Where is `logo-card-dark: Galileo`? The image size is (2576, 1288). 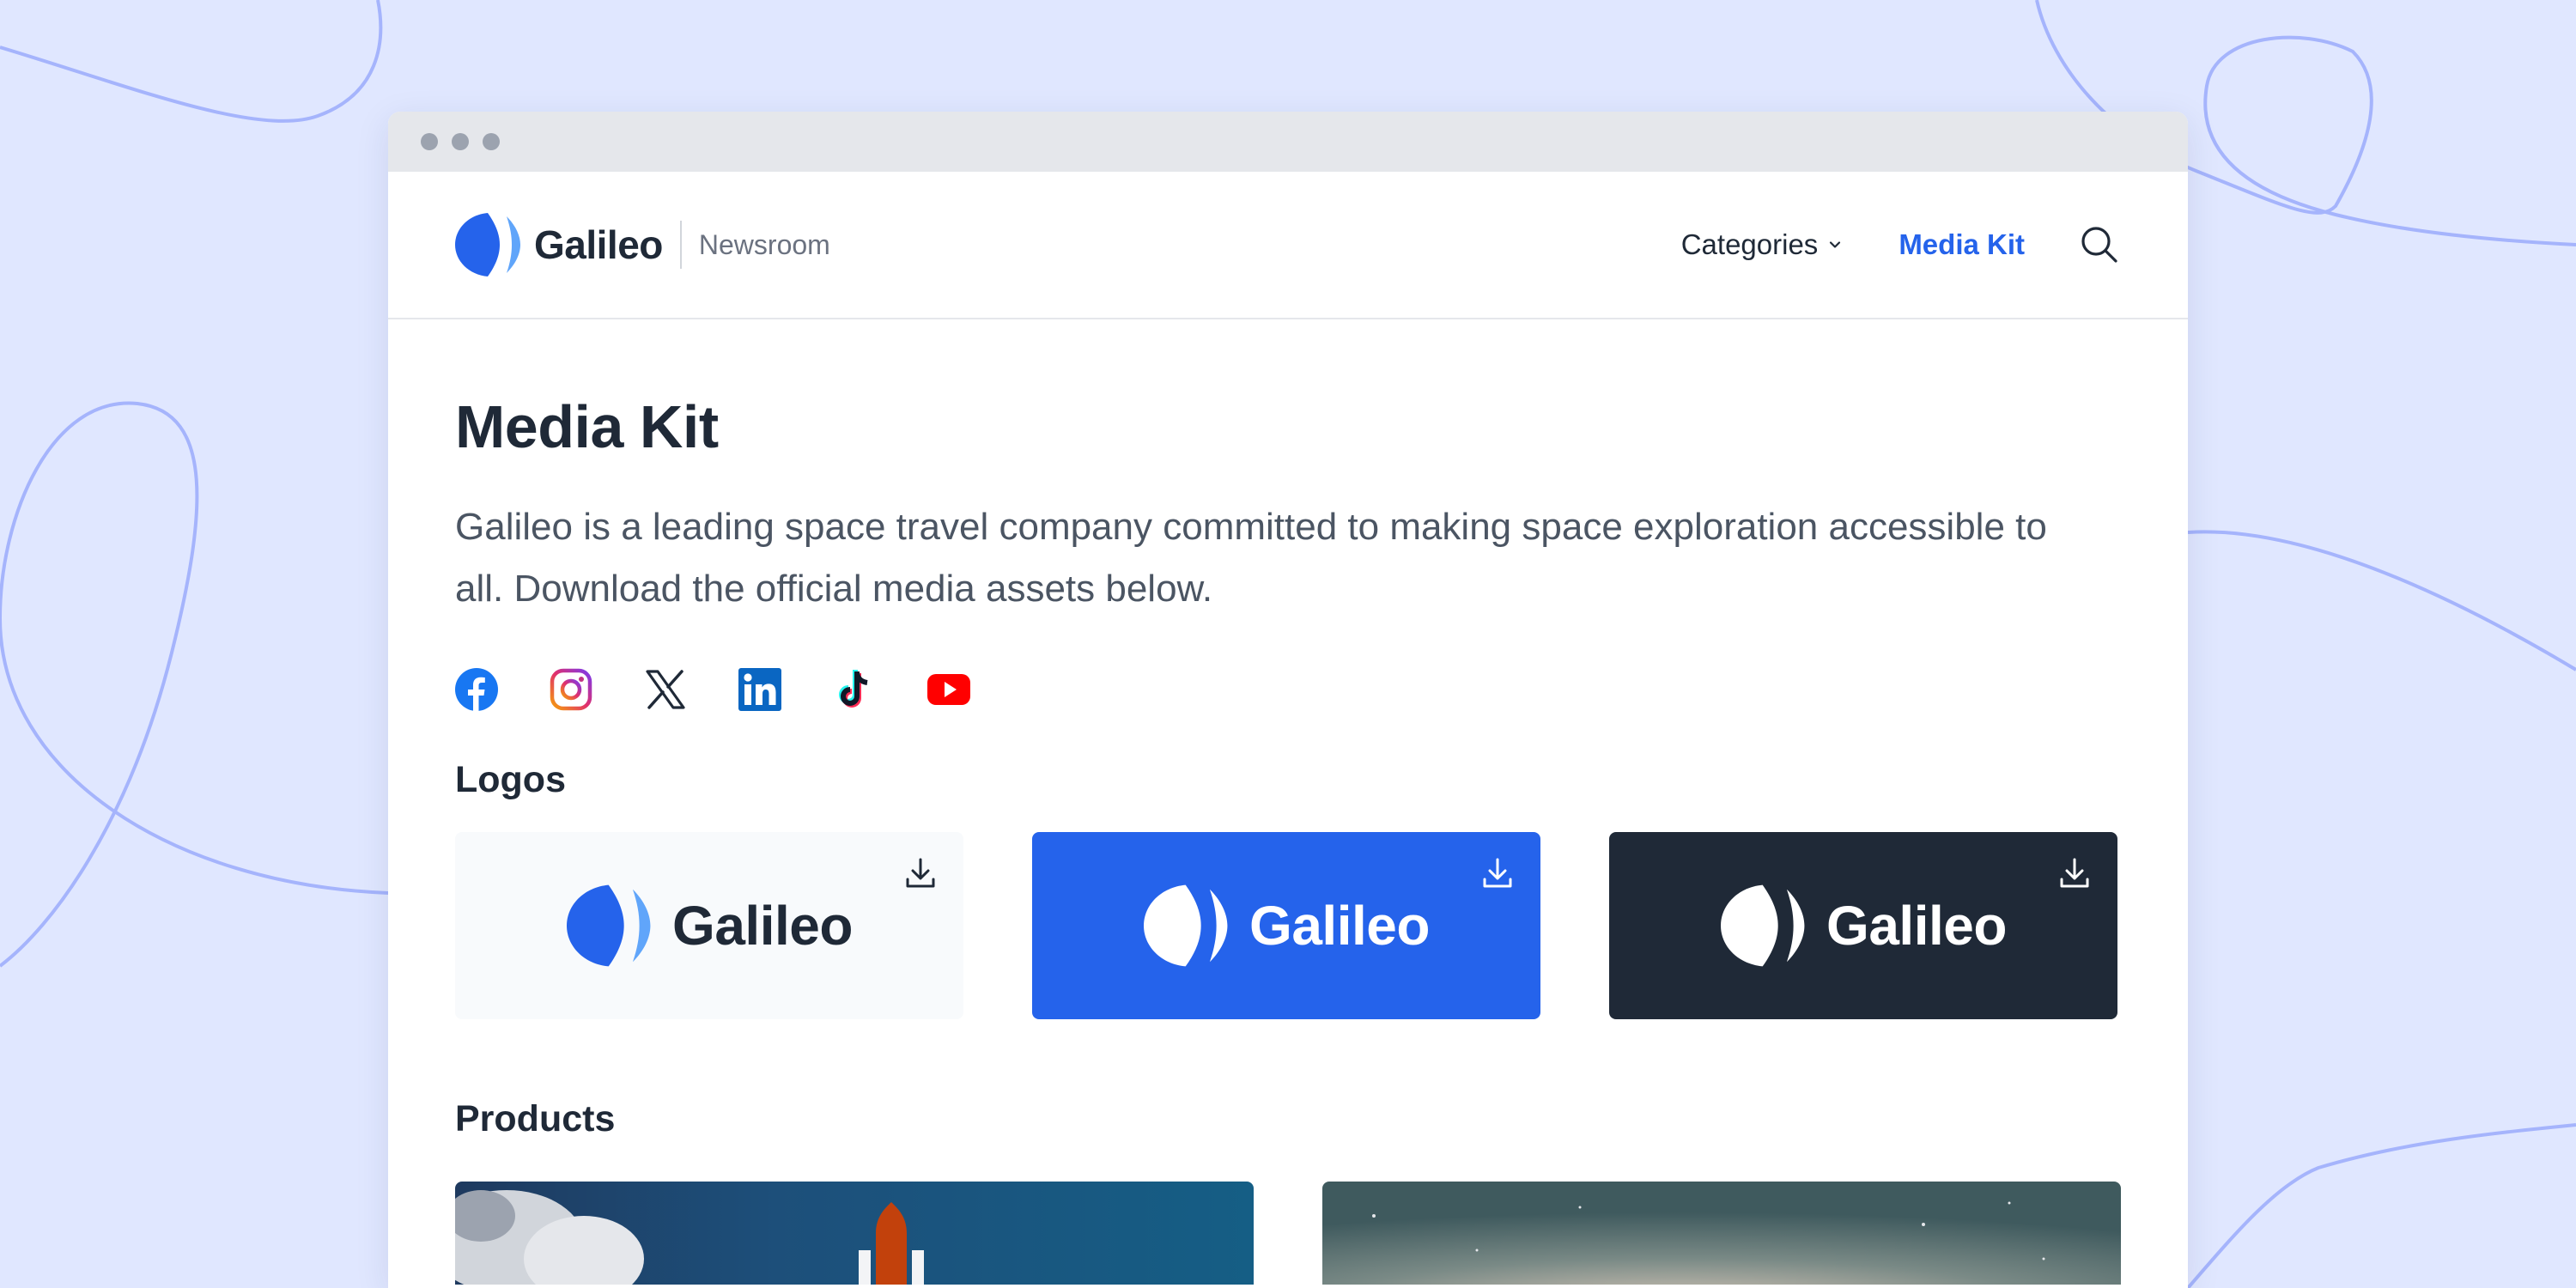
logo-card-dark: Galileo is located at coordinates (1863, 925).